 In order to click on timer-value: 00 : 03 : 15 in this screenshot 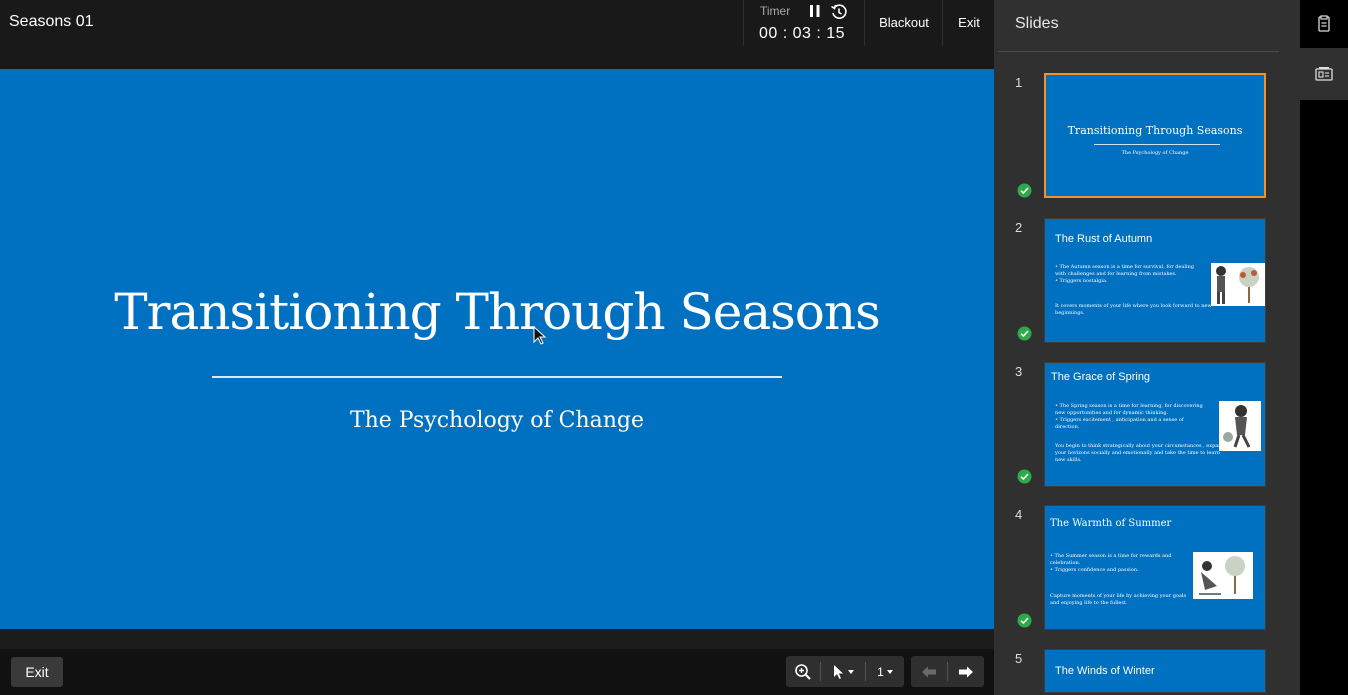, I will do `click(802, 33)`.